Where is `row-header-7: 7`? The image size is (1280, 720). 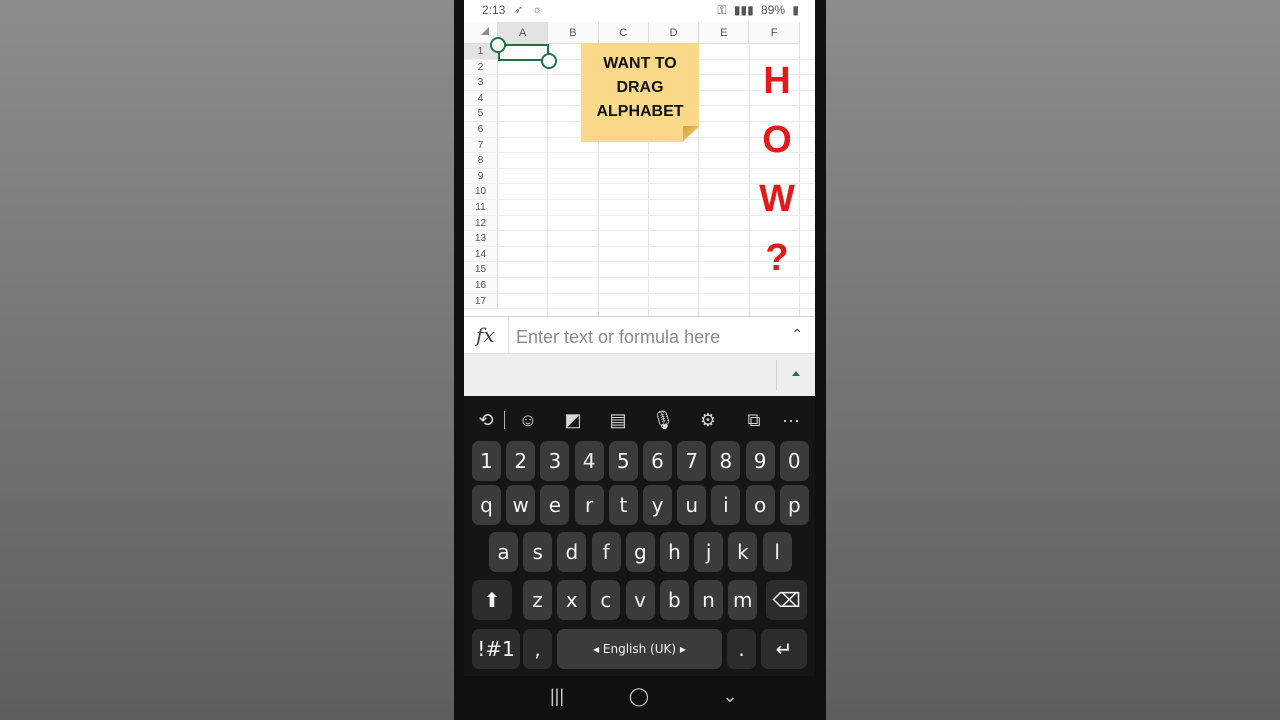 row-header-7: 7 is located at coordinates (481, 145).